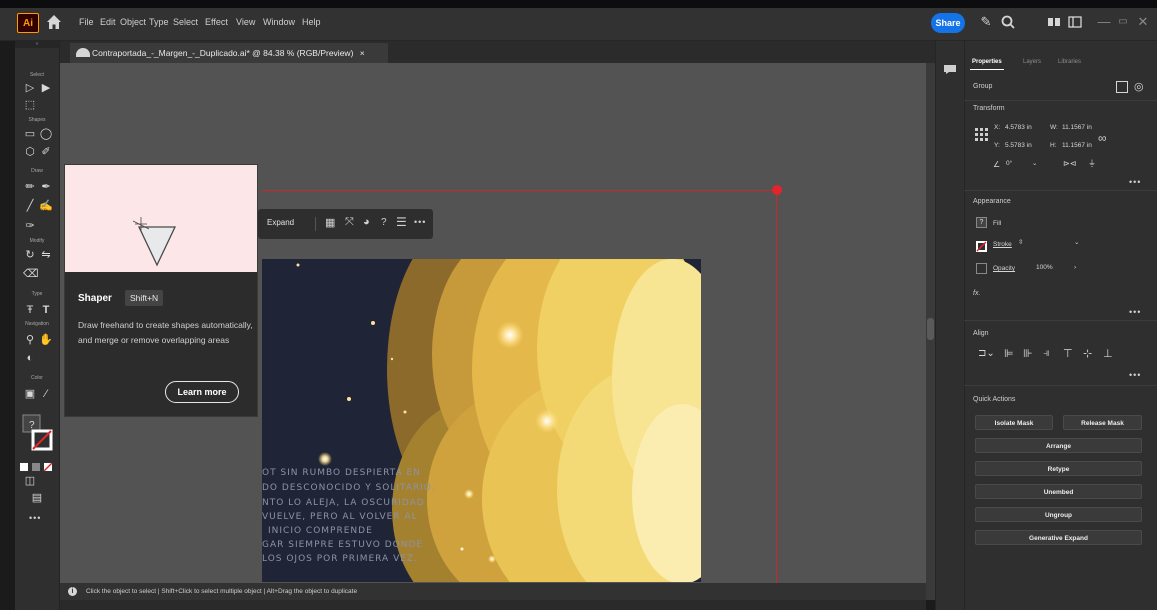 This screenshot has height=610, width=1157. I want to click on workspace-icon, so click(1075, 22).